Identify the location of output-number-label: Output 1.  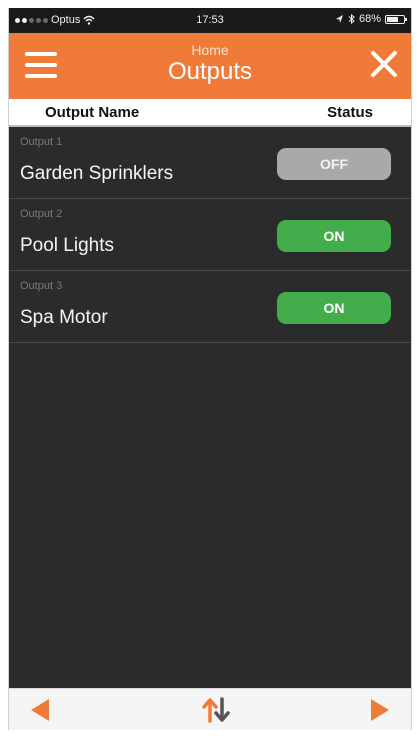
(41, 142).